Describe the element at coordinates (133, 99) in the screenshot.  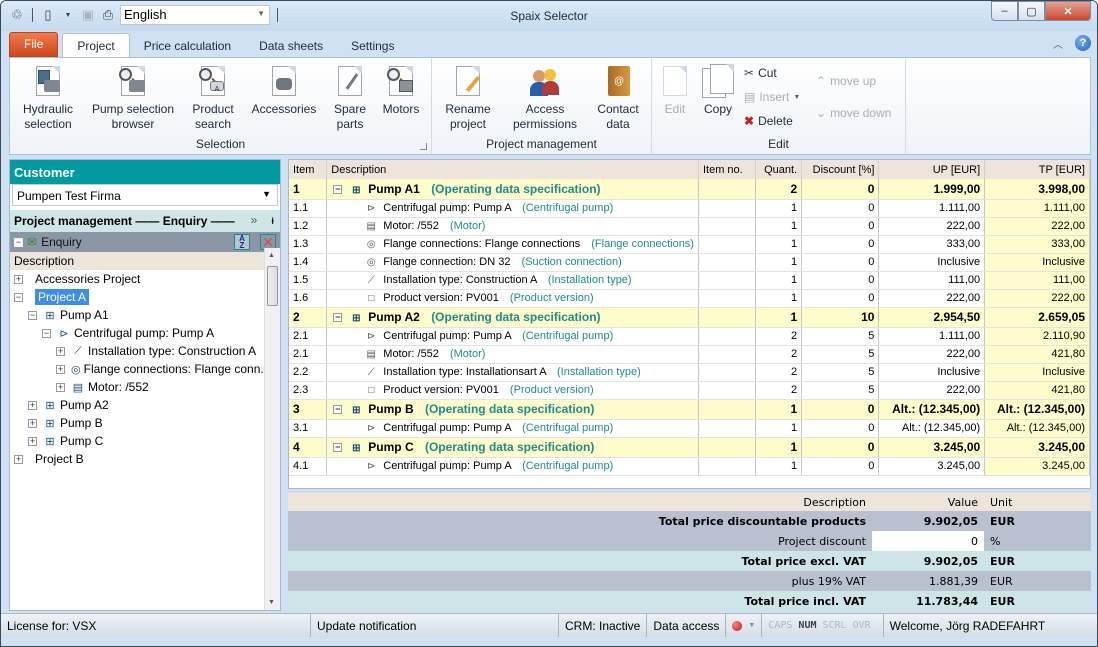
I see `pump-selection-browser-button: Pump selection browser` at that location.